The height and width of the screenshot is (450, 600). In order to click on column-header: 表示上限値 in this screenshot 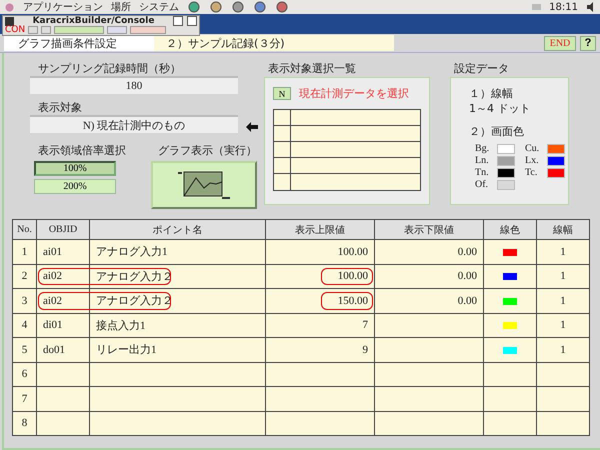, I will do `click(320, 230)`.